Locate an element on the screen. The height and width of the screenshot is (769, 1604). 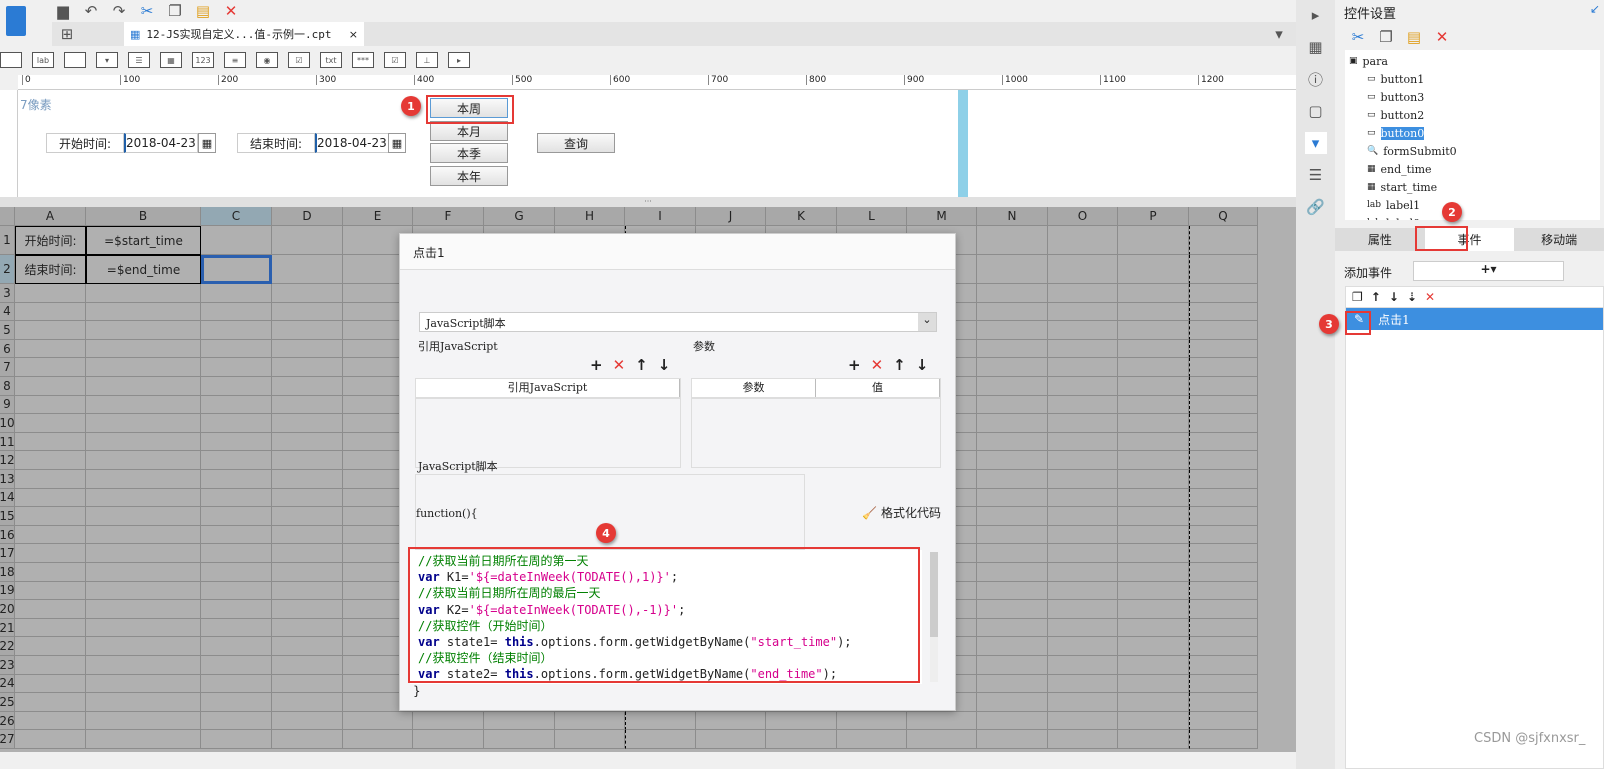
column-header: O is located at coordinates (1083, 216).